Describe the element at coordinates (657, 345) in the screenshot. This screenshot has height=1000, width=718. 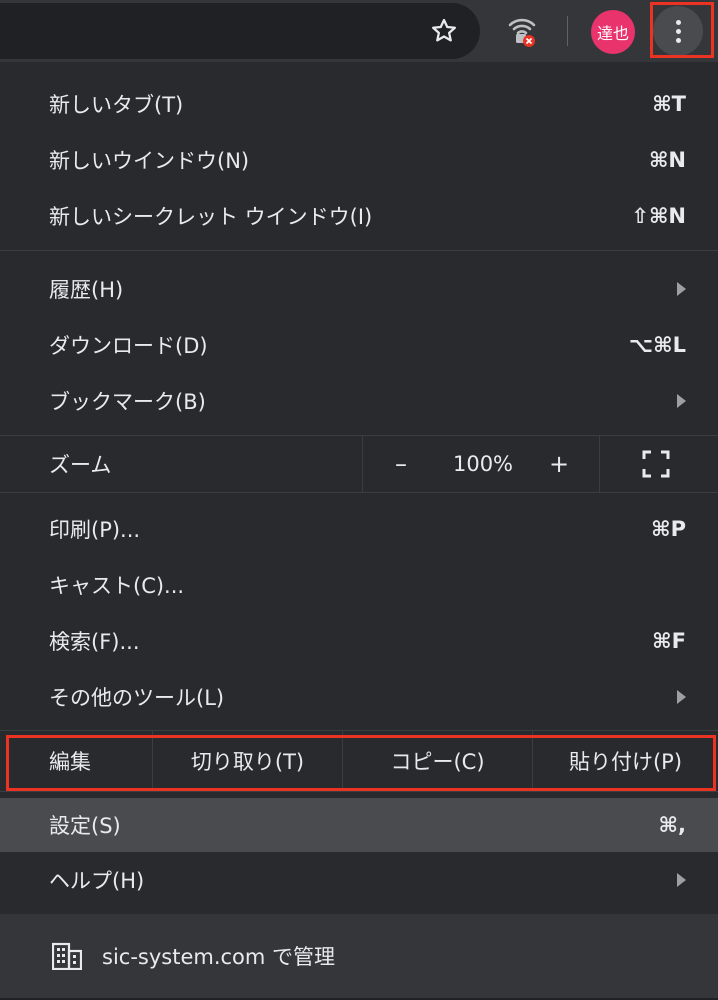
I see `shortcut-label: ⌥⌘L` at that location.